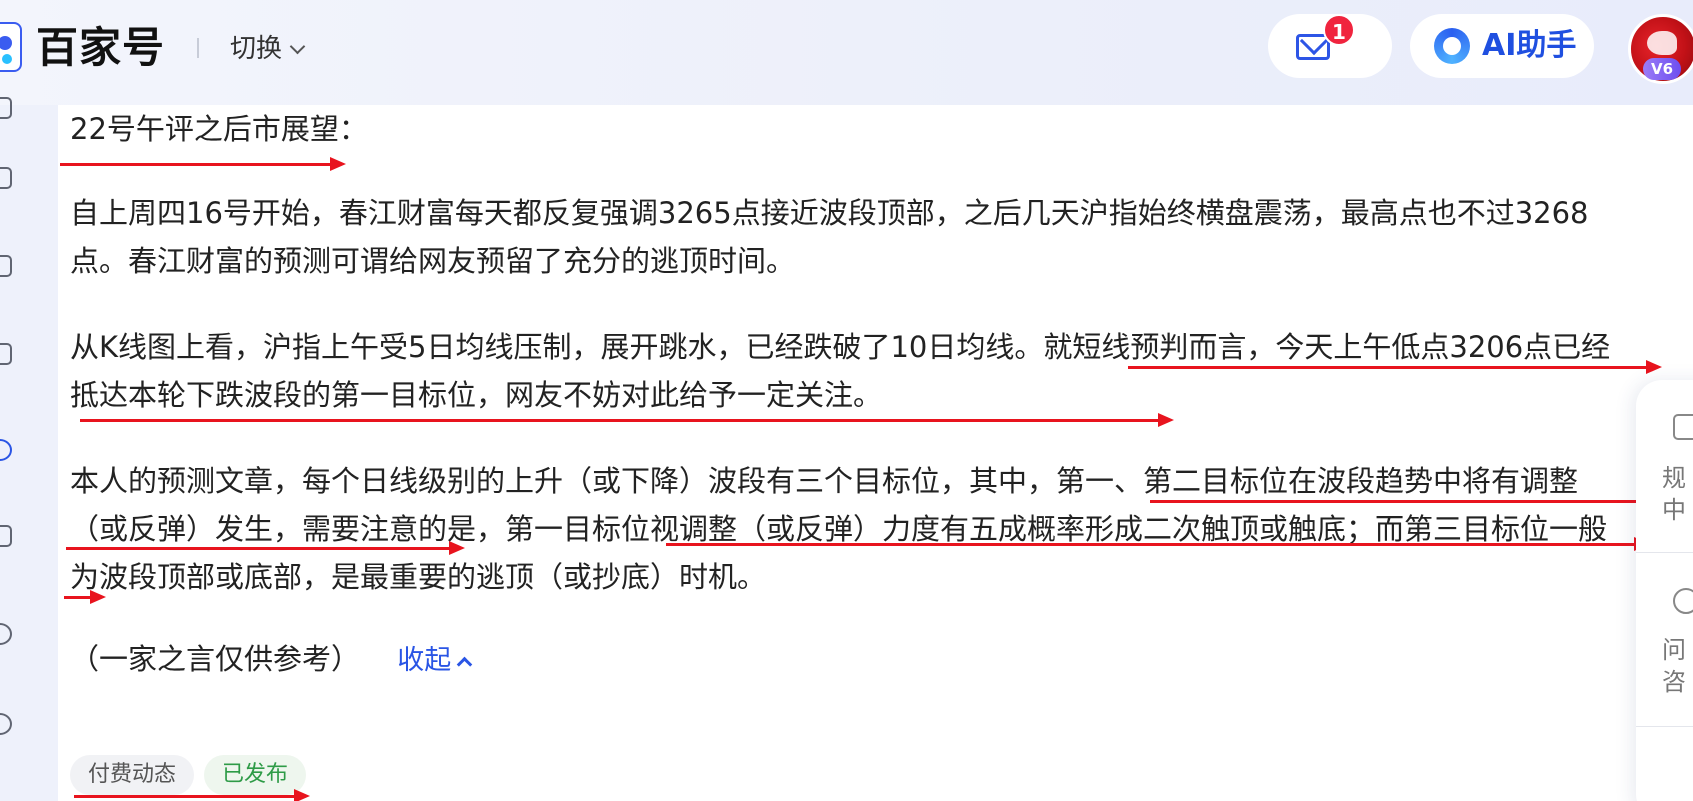 The height and width of the screenshot is (801, 1693). I want to click on ai-assistant-icon, so click(1452, 46).